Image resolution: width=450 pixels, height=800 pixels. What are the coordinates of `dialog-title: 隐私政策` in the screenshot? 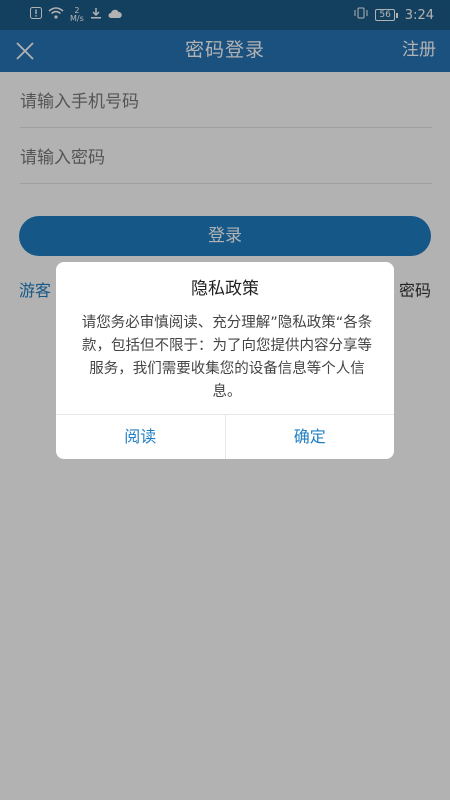 It's located at (225, 289).